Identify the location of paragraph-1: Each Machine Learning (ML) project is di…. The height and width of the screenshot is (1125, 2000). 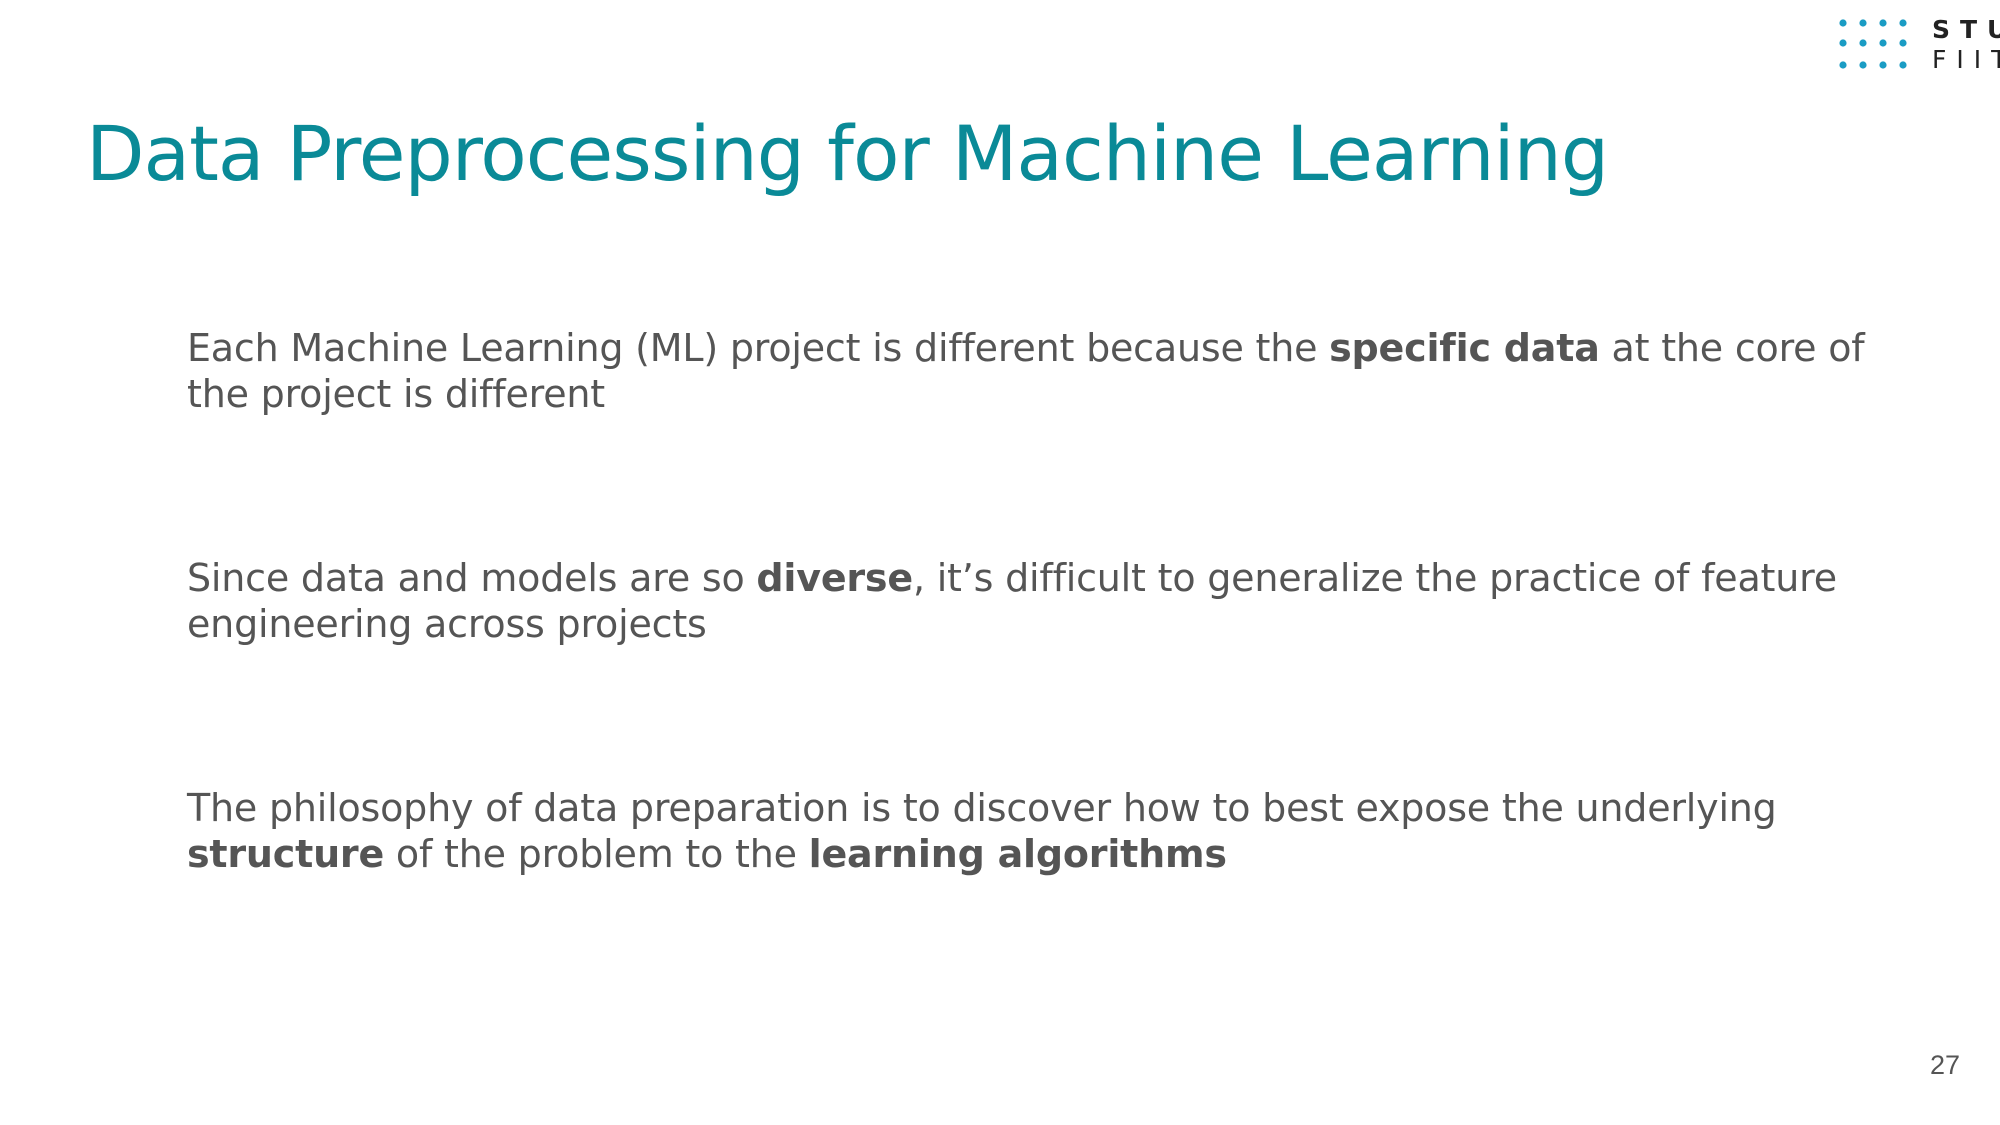
(1057, 371).